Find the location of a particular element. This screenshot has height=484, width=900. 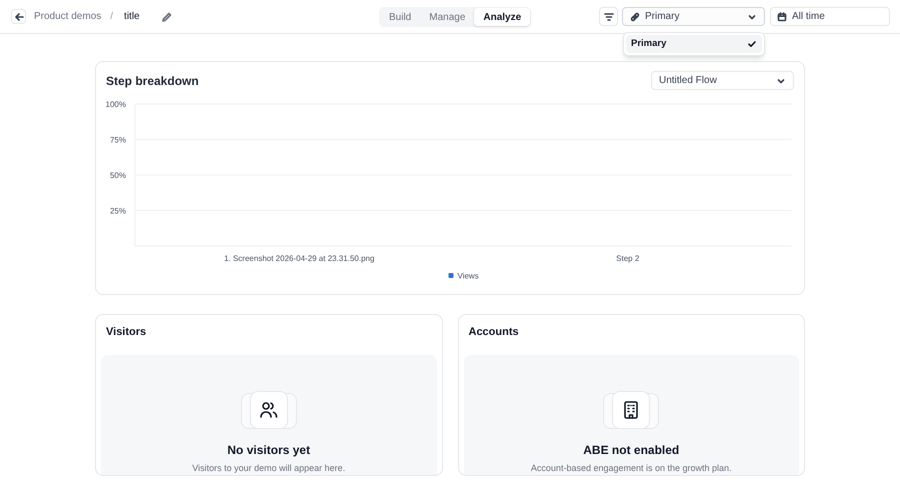

link-icon is located at coordinates (635, 17).